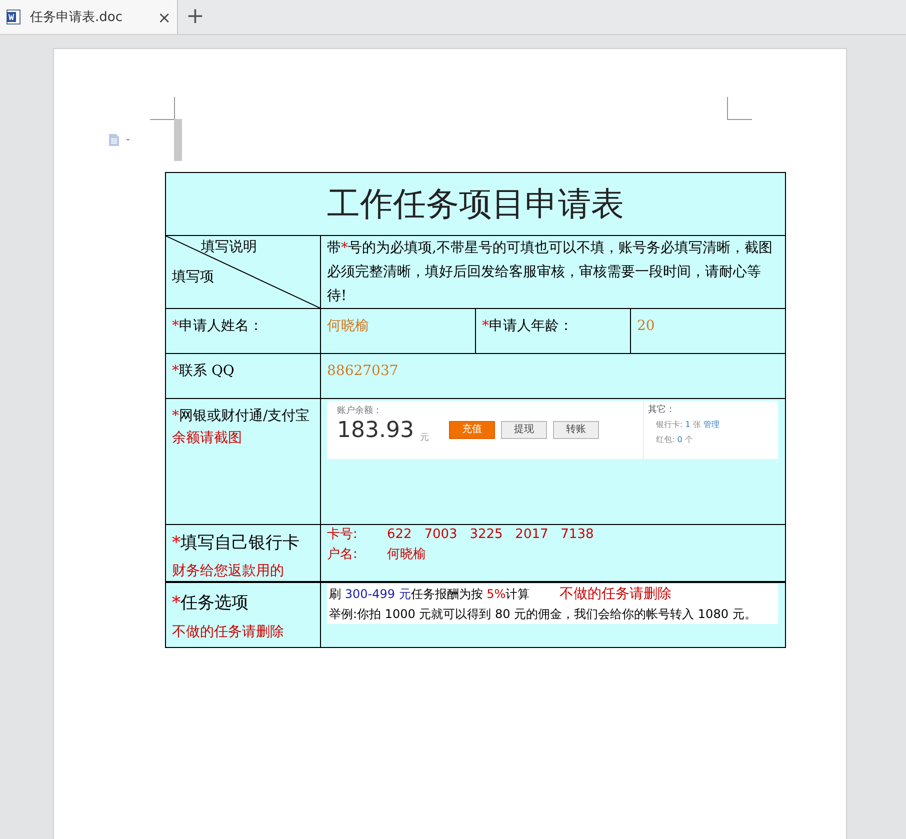  I want to click on field-value: 户名: 何晓榆, so click(377, 555).